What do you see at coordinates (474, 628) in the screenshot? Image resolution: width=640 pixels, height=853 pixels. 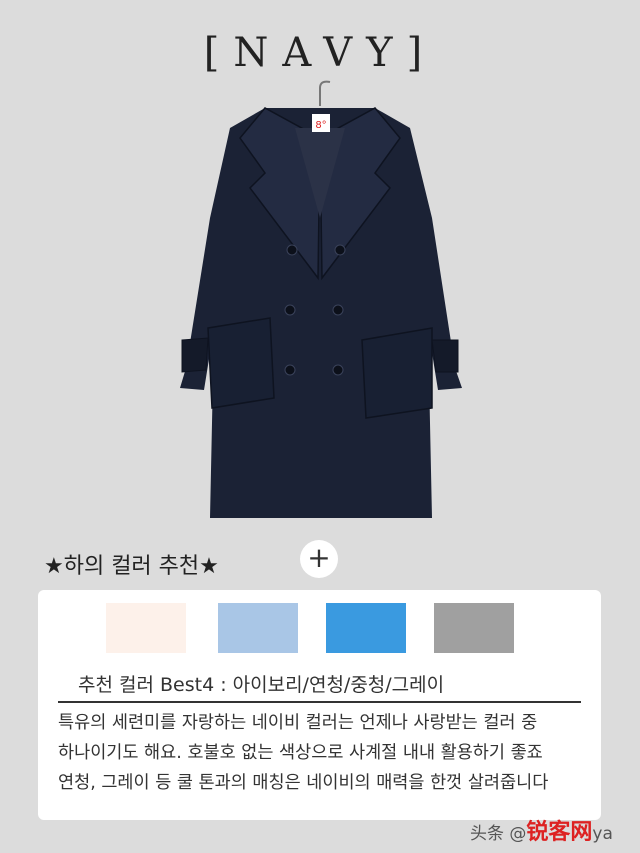 I see `swatch-gray` at bounding box center [474, 628].